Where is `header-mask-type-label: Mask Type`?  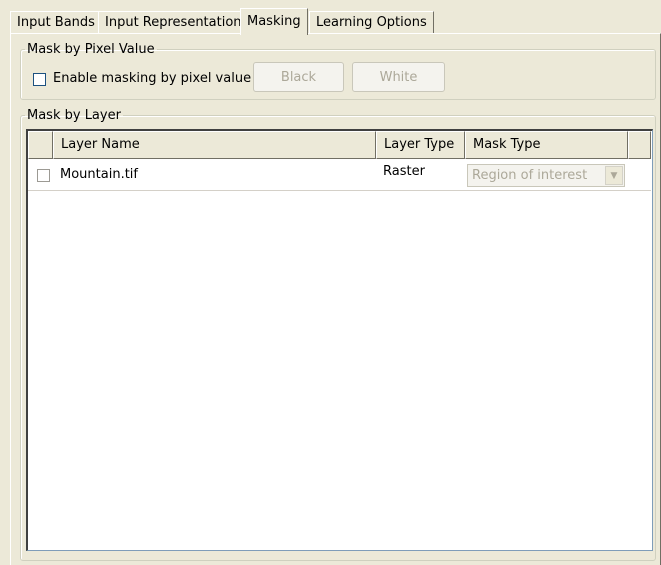 header-mask-type-label: Mask Type is located at coordinates (507, 144).